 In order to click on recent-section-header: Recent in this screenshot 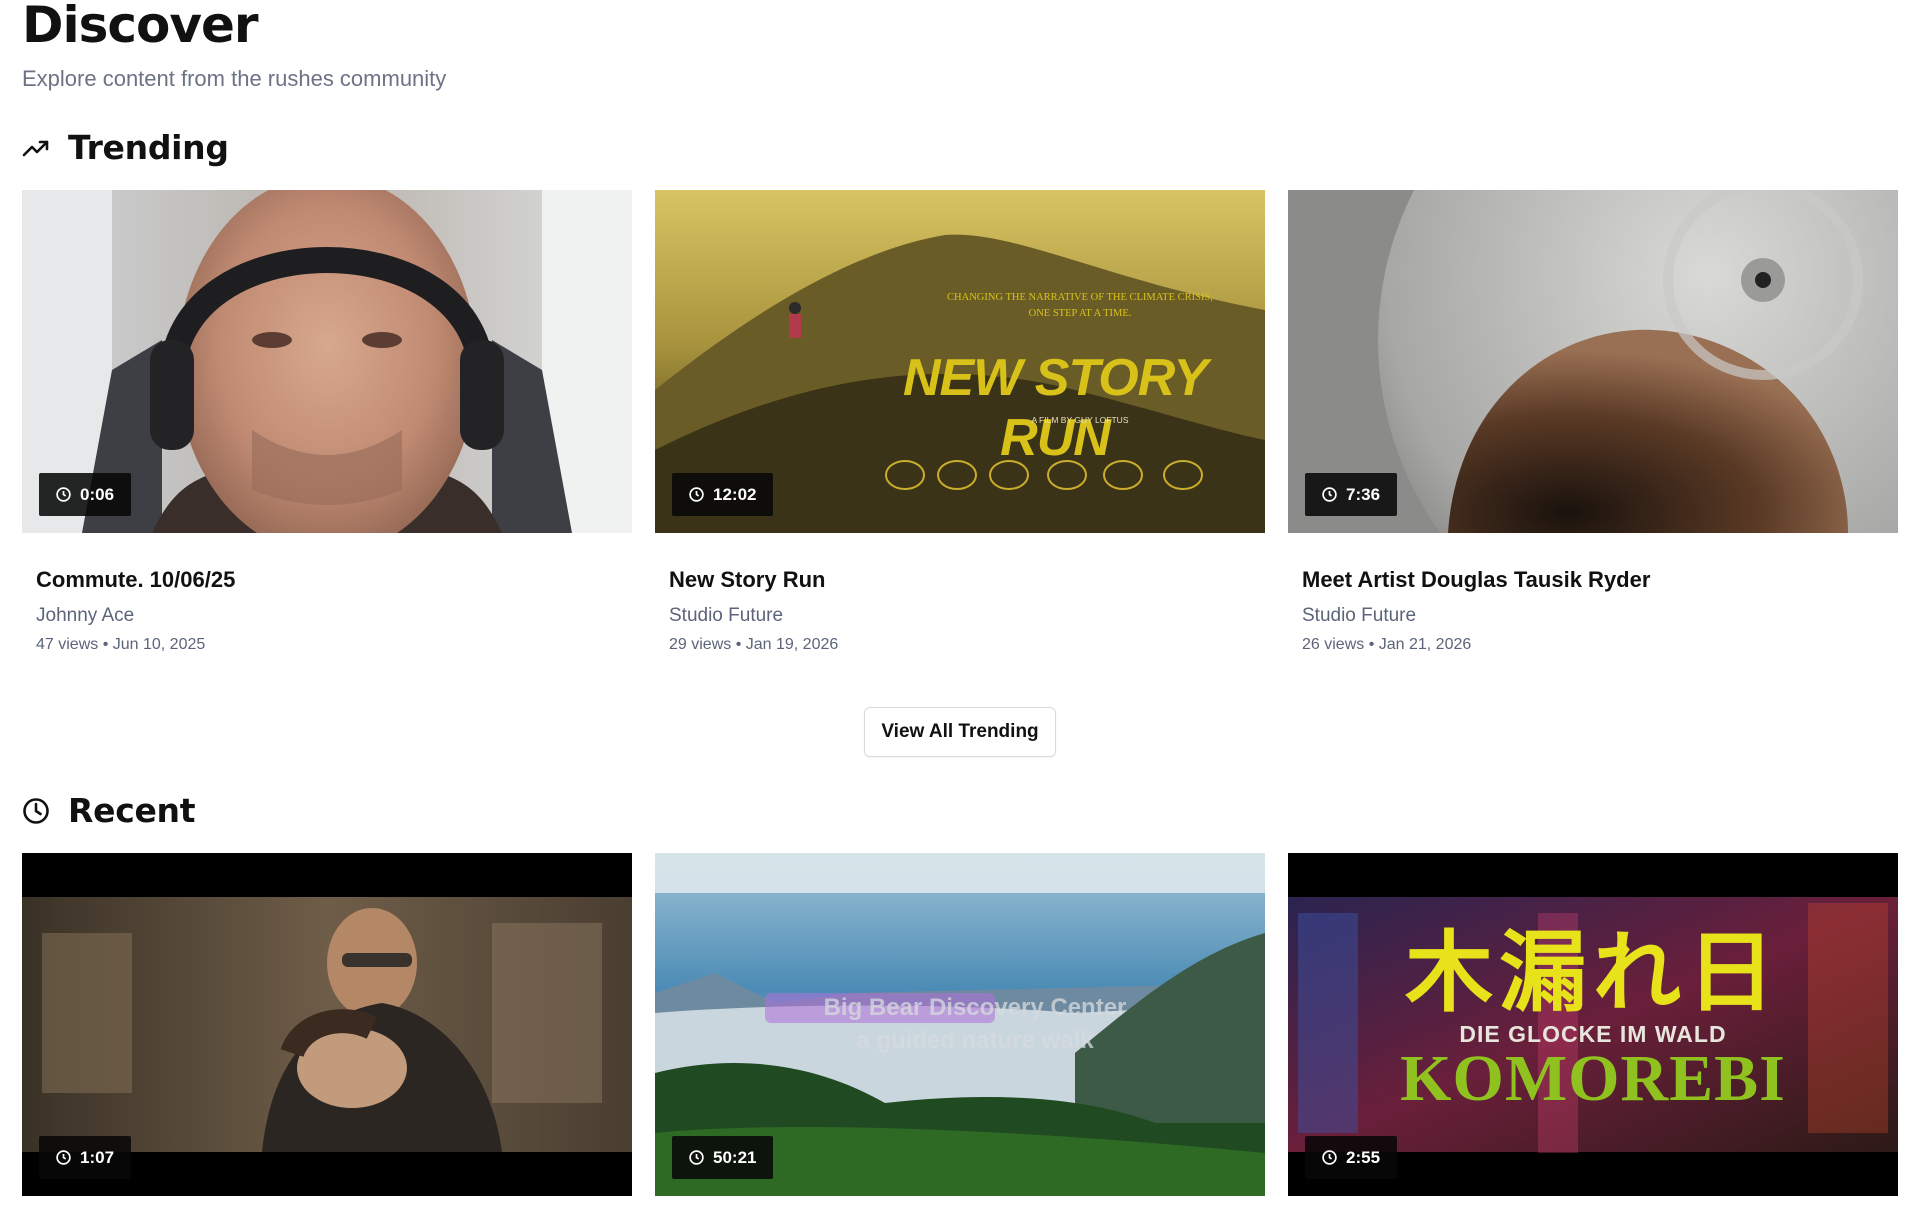, I will do `click(109, 811)`.